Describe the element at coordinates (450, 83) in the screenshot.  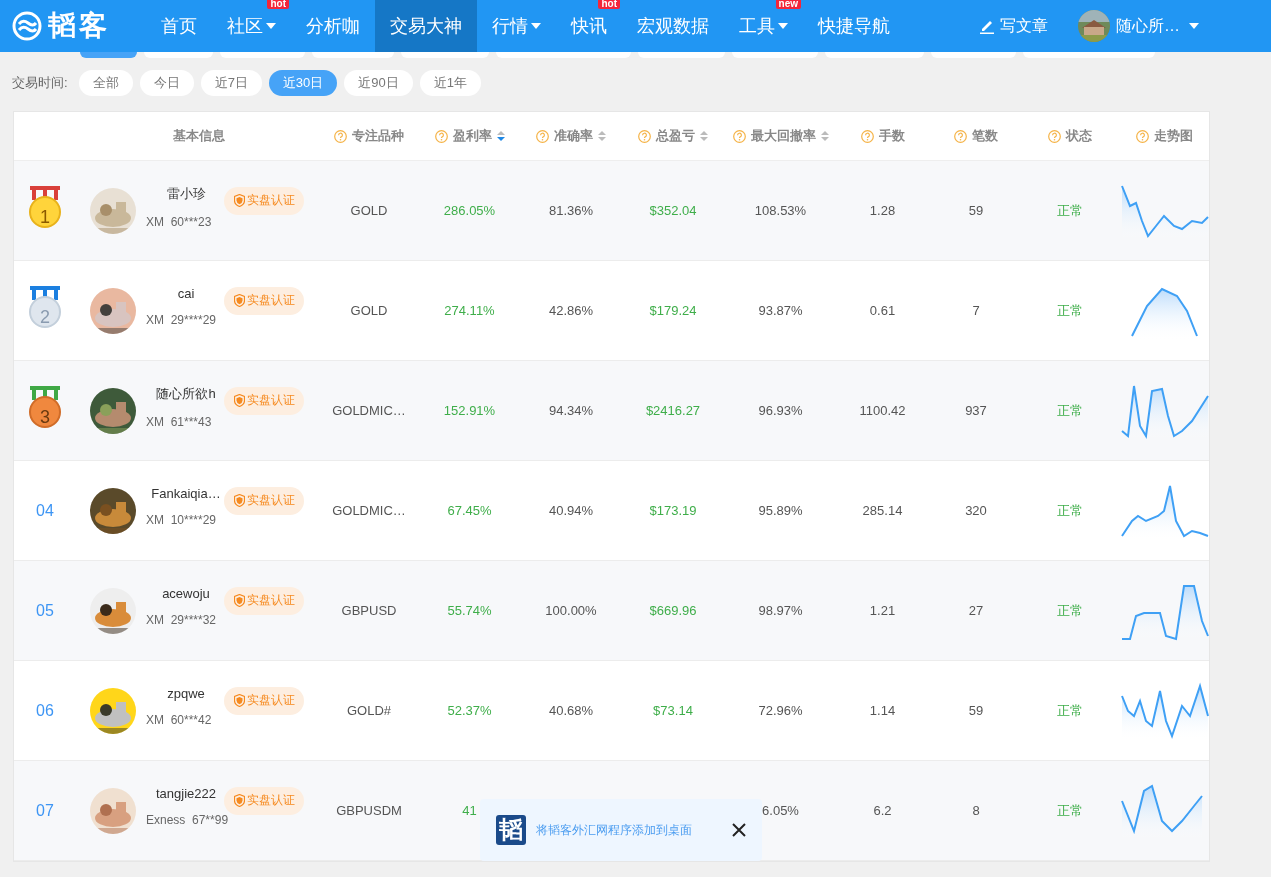
I see `time-filter-chip: 近1年` at that location.